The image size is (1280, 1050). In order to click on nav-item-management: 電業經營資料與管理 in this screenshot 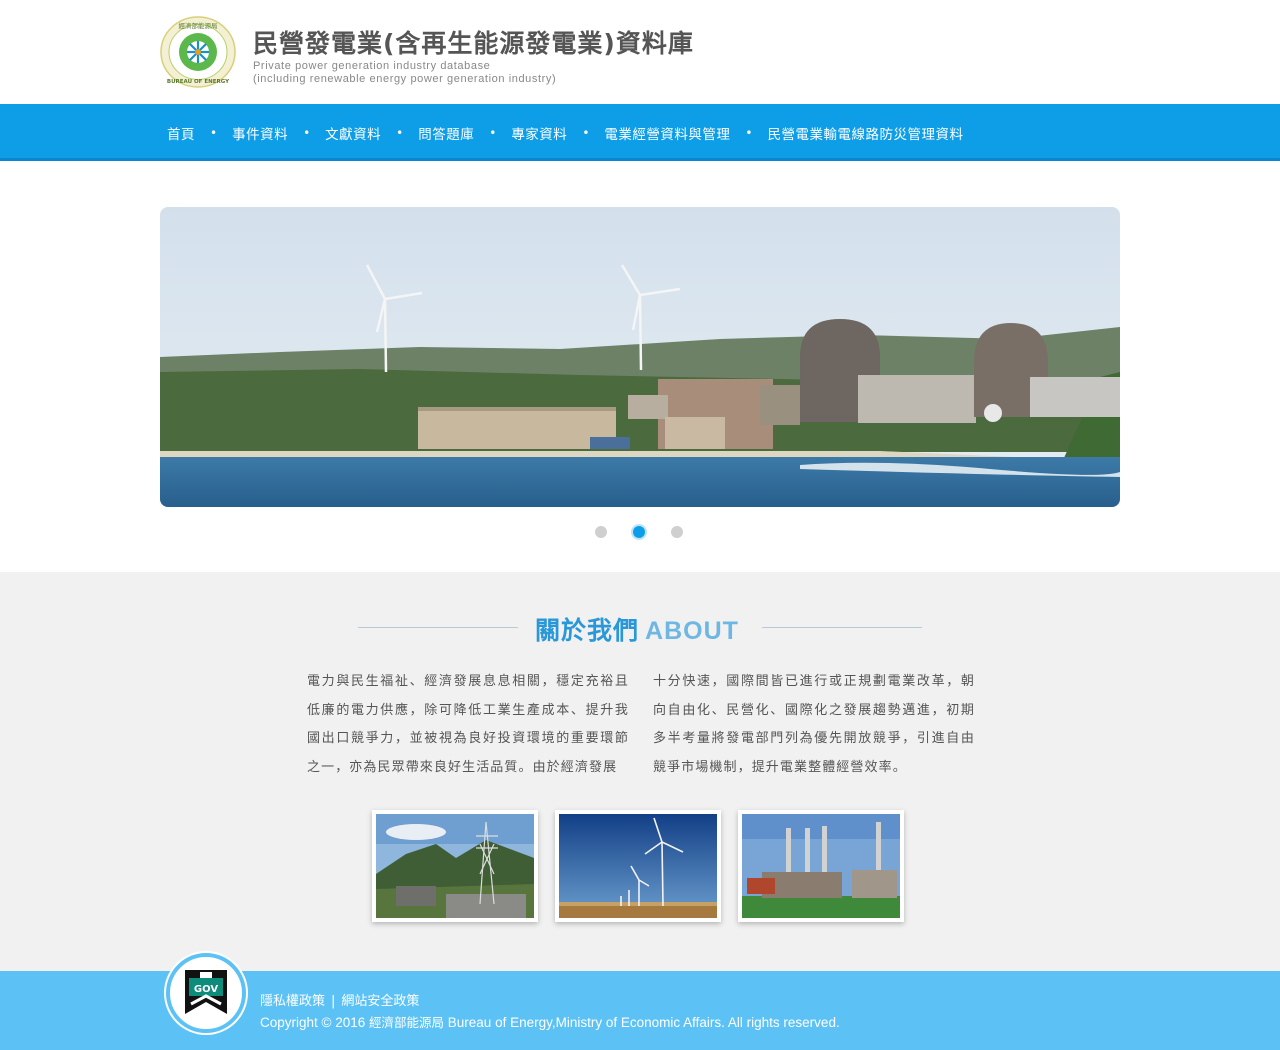, I will do `click(667, 133)`.